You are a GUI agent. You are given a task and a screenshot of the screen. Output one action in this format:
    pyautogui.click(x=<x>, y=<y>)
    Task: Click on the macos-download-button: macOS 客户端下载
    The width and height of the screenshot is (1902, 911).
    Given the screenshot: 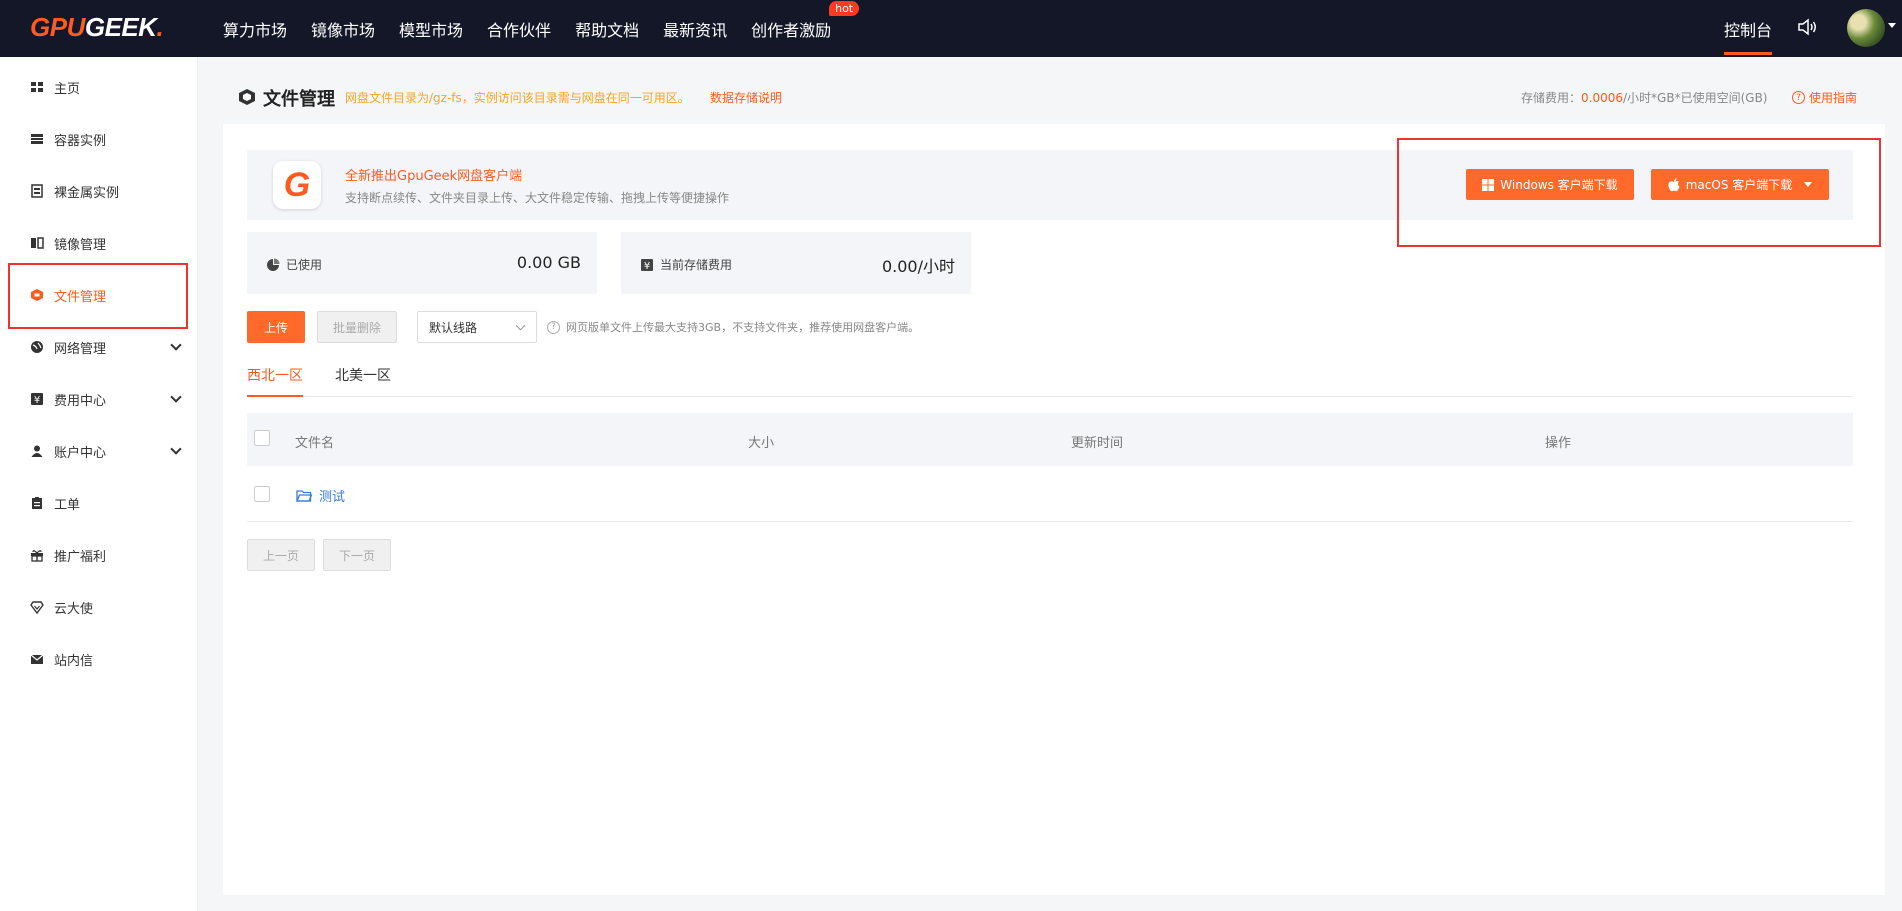 What is the action you would take?
    pyautogui.click(x=1740, y=184)
    